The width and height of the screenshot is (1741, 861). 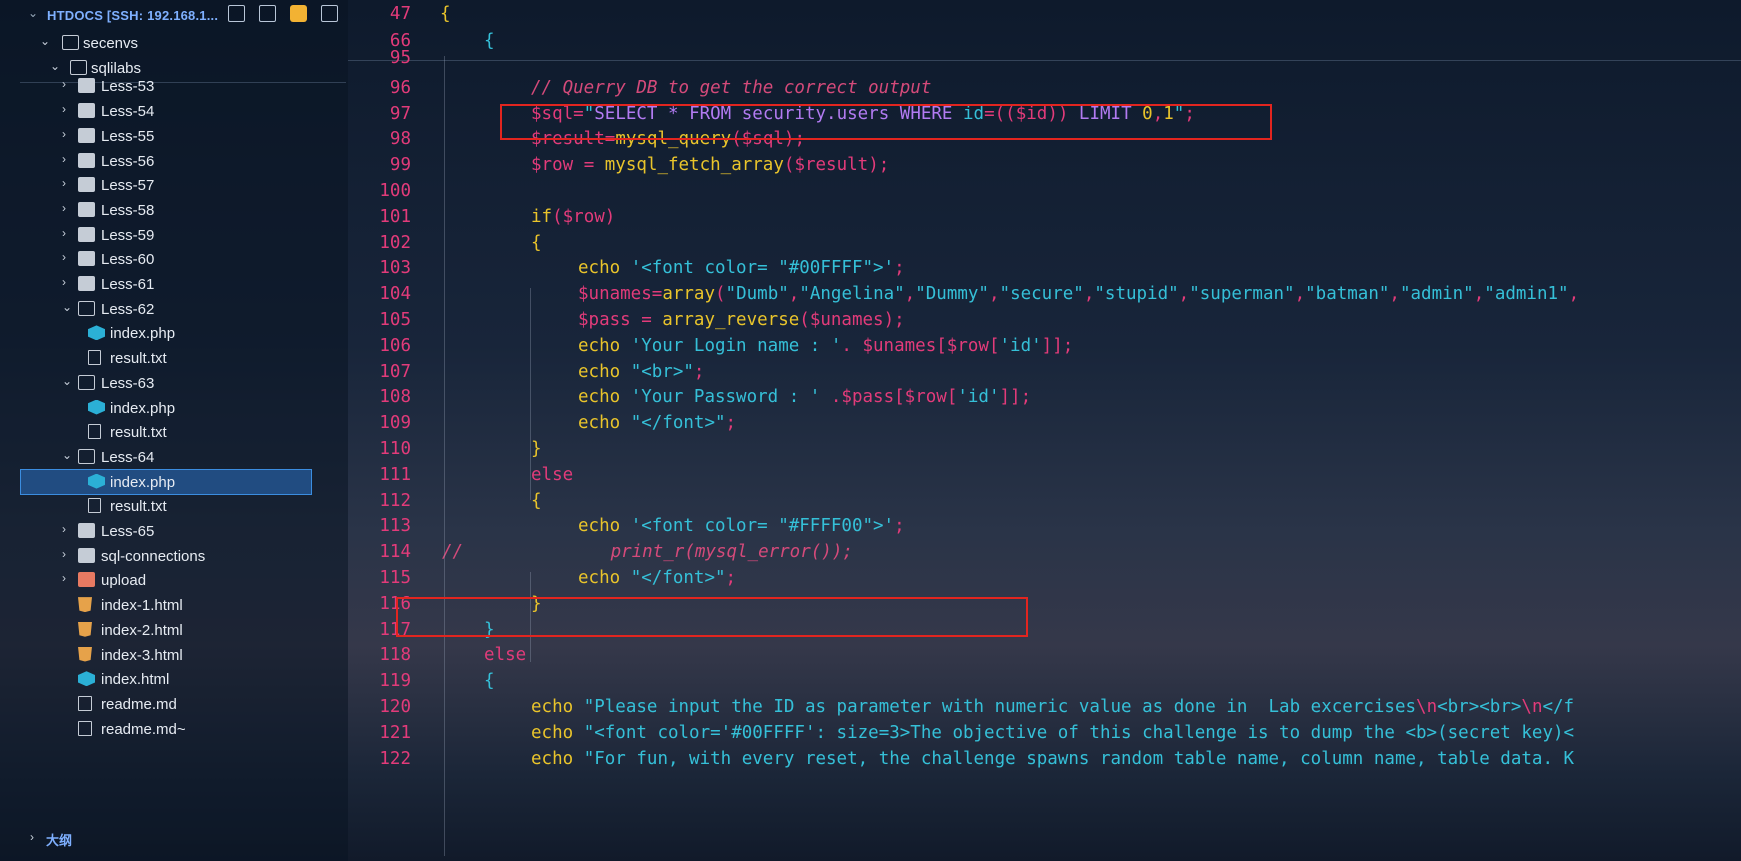 I want to click on tree-item-label: index.html, so click(x=135, y=680).